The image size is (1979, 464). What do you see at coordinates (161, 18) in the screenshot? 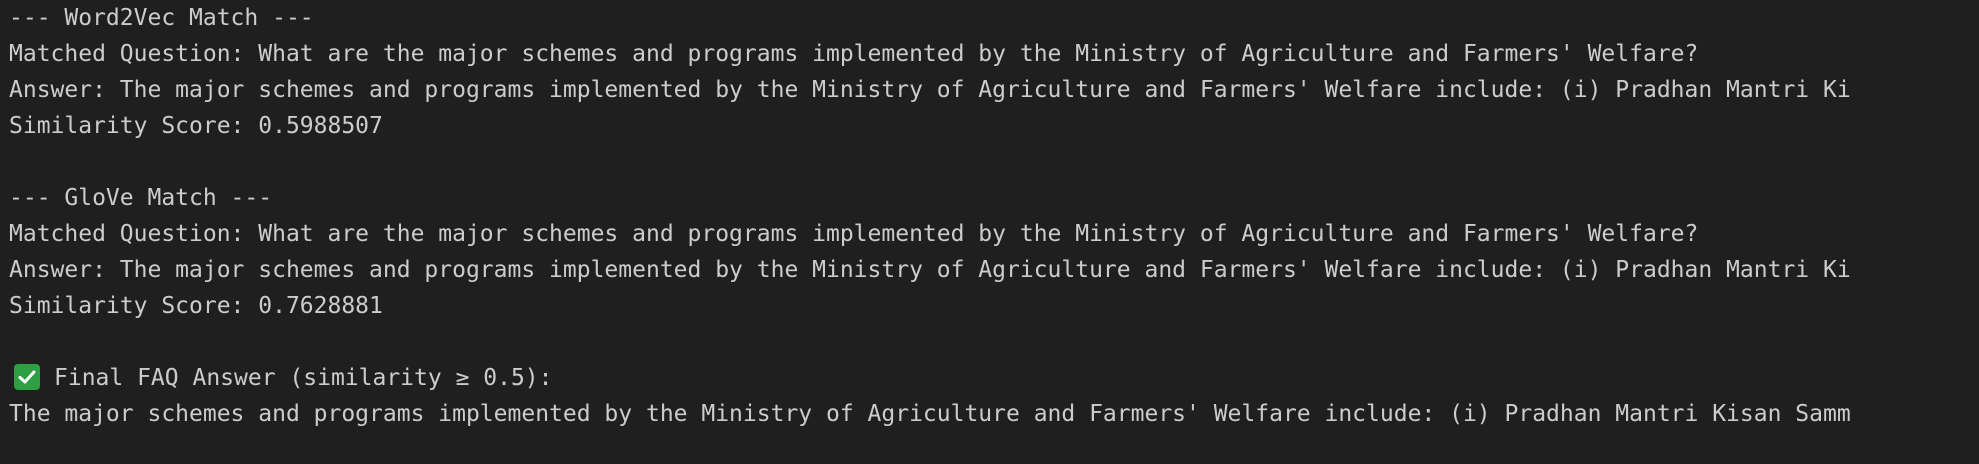
I see `word2vec-header: --- Word2Vec Match ---` at bounding box center [161, 18].